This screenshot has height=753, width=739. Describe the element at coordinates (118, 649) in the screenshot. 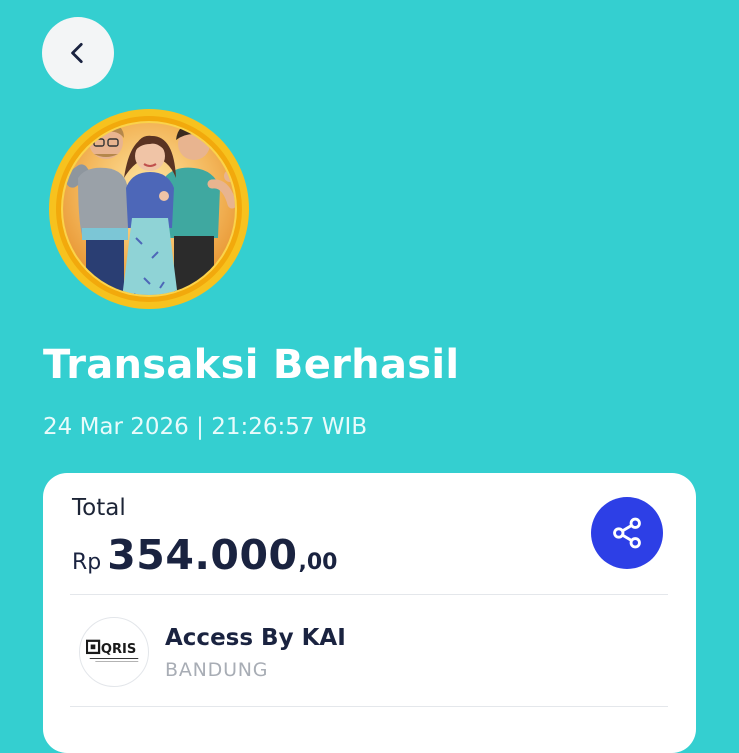

I see `svg-text: QRIS` at that location.